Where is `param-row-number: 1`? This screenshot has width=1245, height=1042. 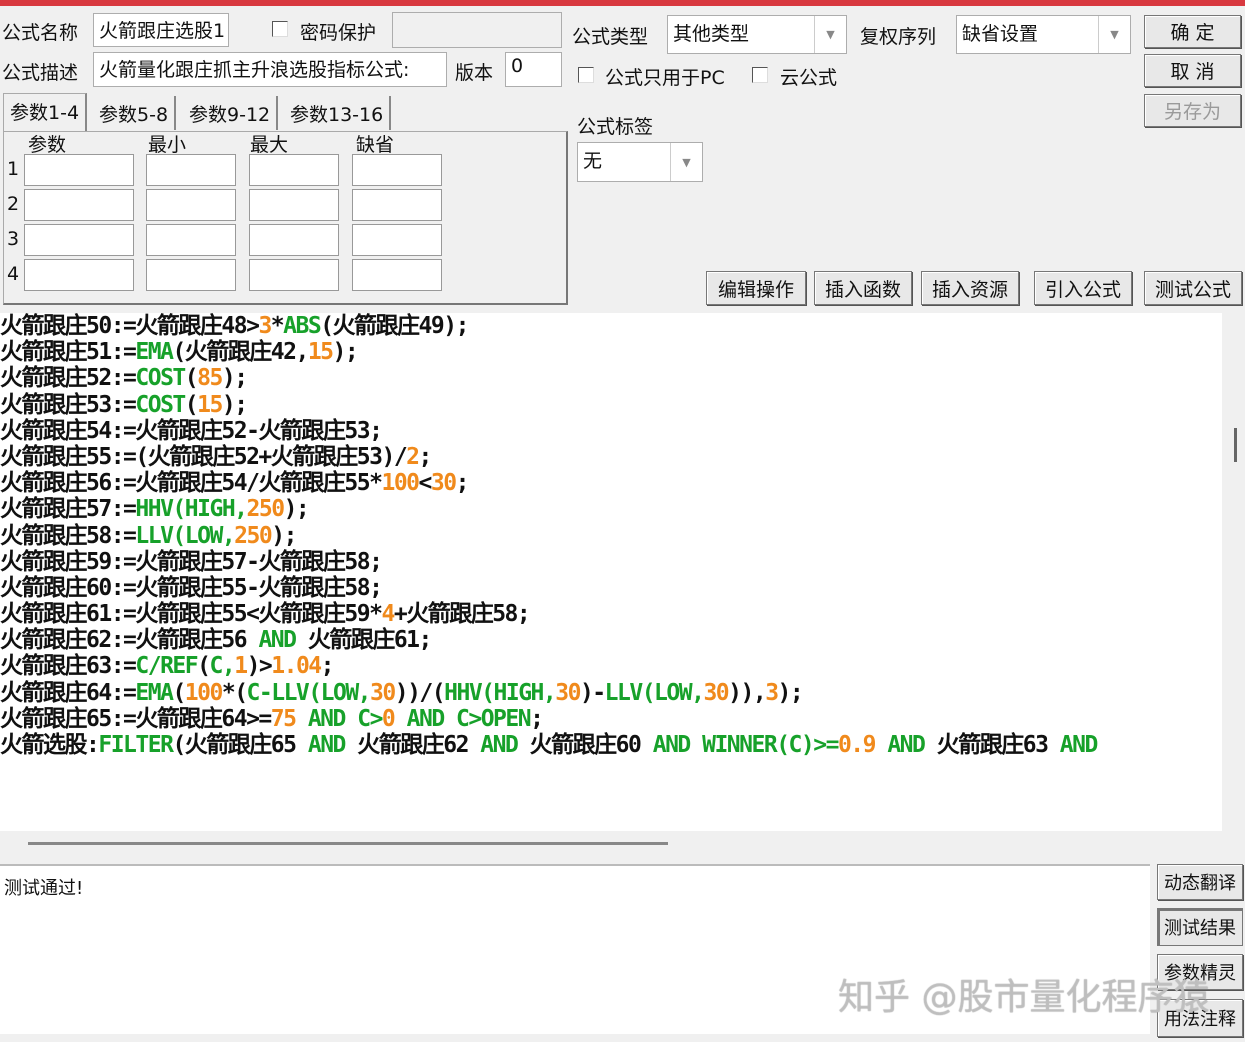 param-row-number: 1 is located at coordinates (13, 169).